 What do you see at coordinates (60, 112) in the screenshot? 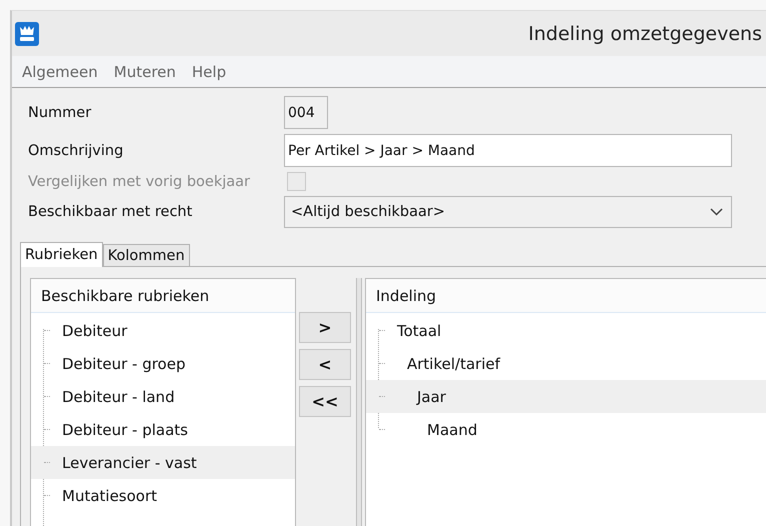
I see `field-label: Nummer` at bounding box center [60, 112].